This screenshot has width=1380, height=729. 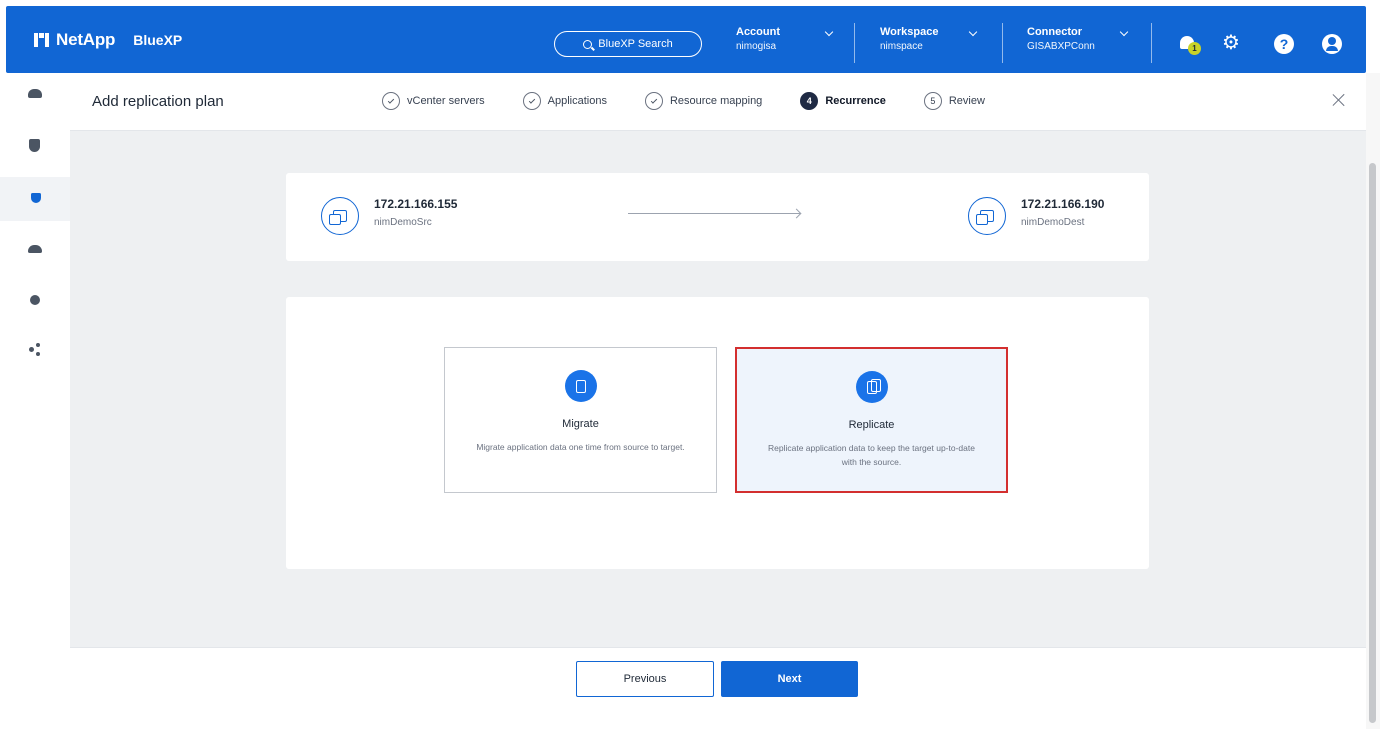 I want to click on left-rail, so click(x=35, y=401).